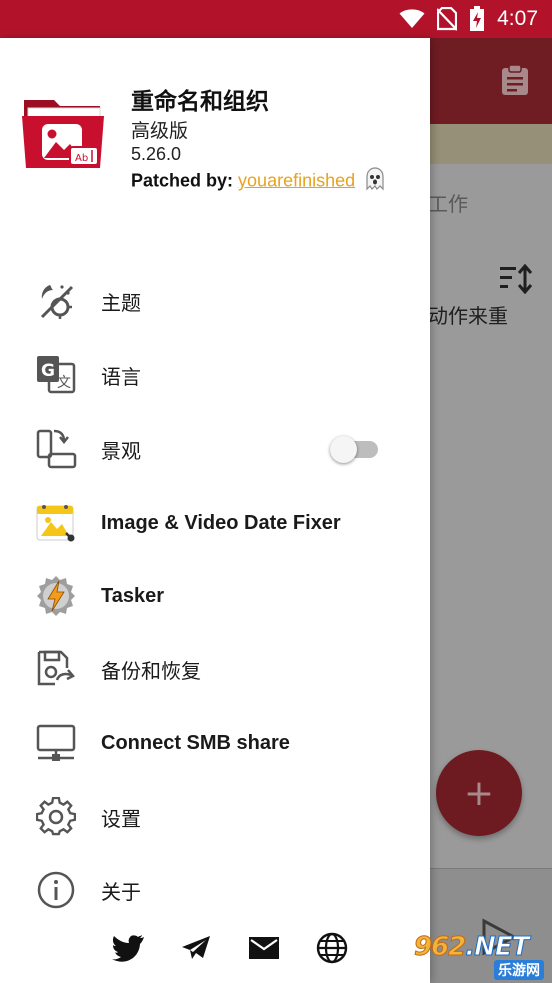  I want to click on telegram-icon, so click(196, 948).